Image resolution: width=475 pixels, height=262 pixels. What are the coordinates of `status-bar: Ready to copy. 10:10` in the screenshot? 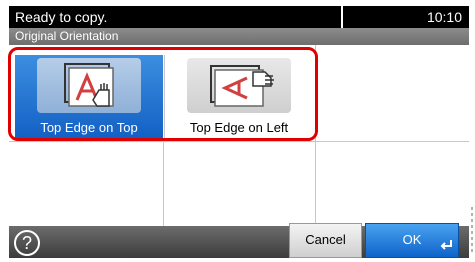 It's located at (239, 17).